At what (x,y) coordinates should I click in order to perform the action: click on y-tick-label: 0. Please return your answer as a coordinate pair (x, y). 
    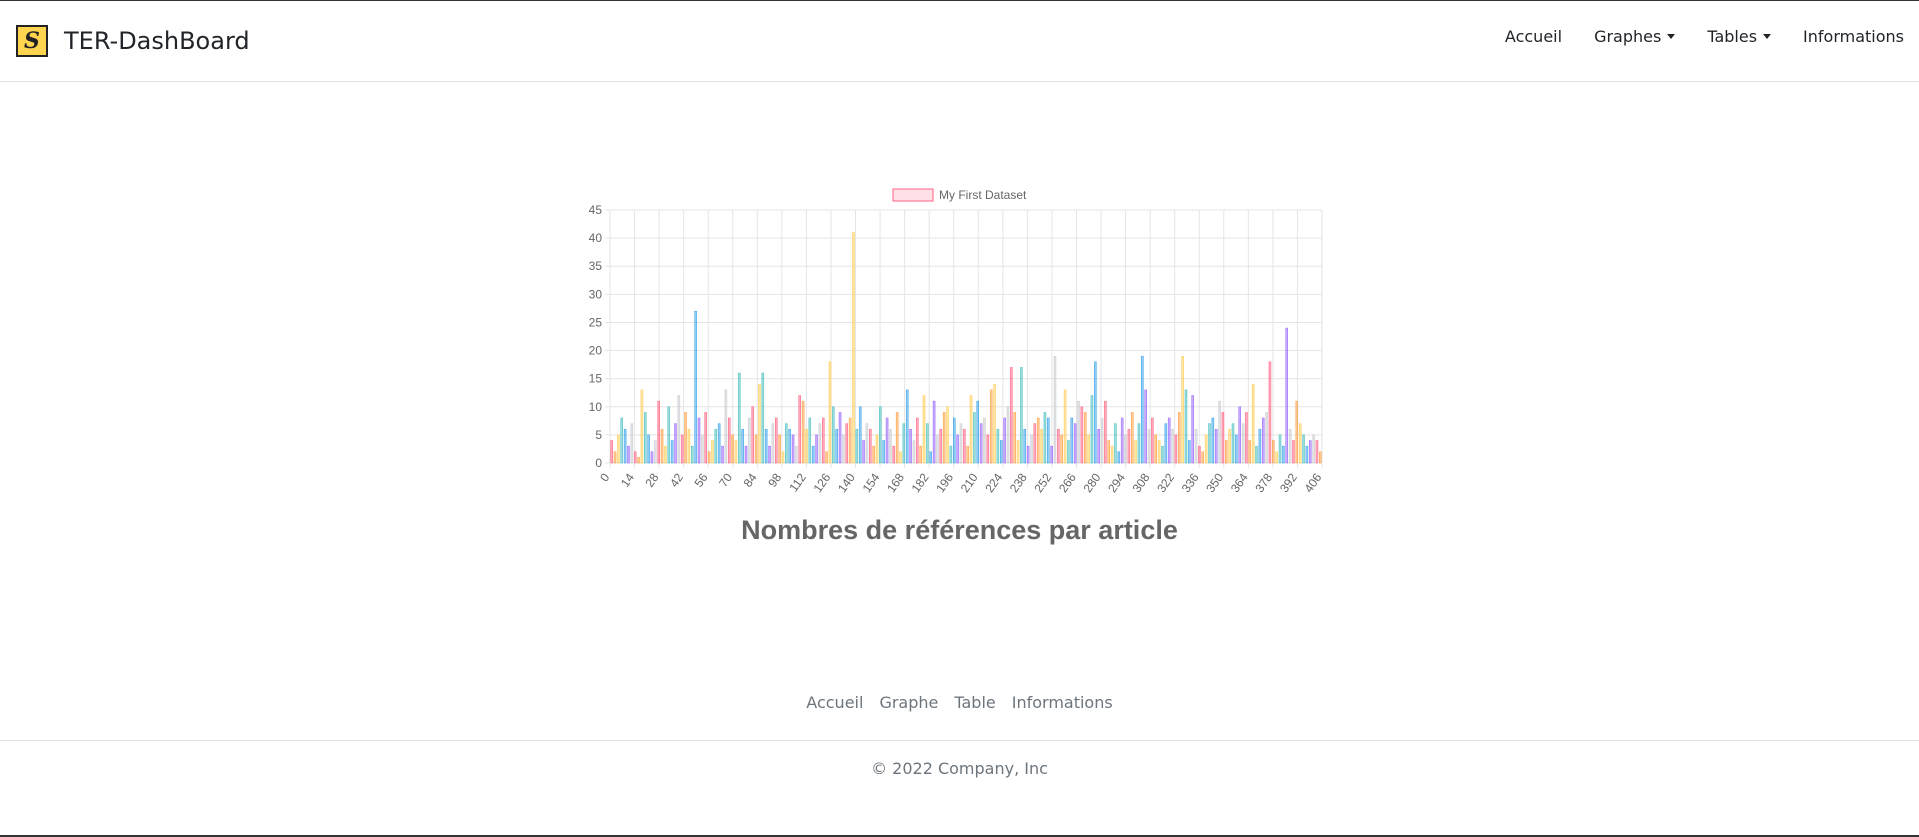
    Looking at the image, I should click on (598, 463).